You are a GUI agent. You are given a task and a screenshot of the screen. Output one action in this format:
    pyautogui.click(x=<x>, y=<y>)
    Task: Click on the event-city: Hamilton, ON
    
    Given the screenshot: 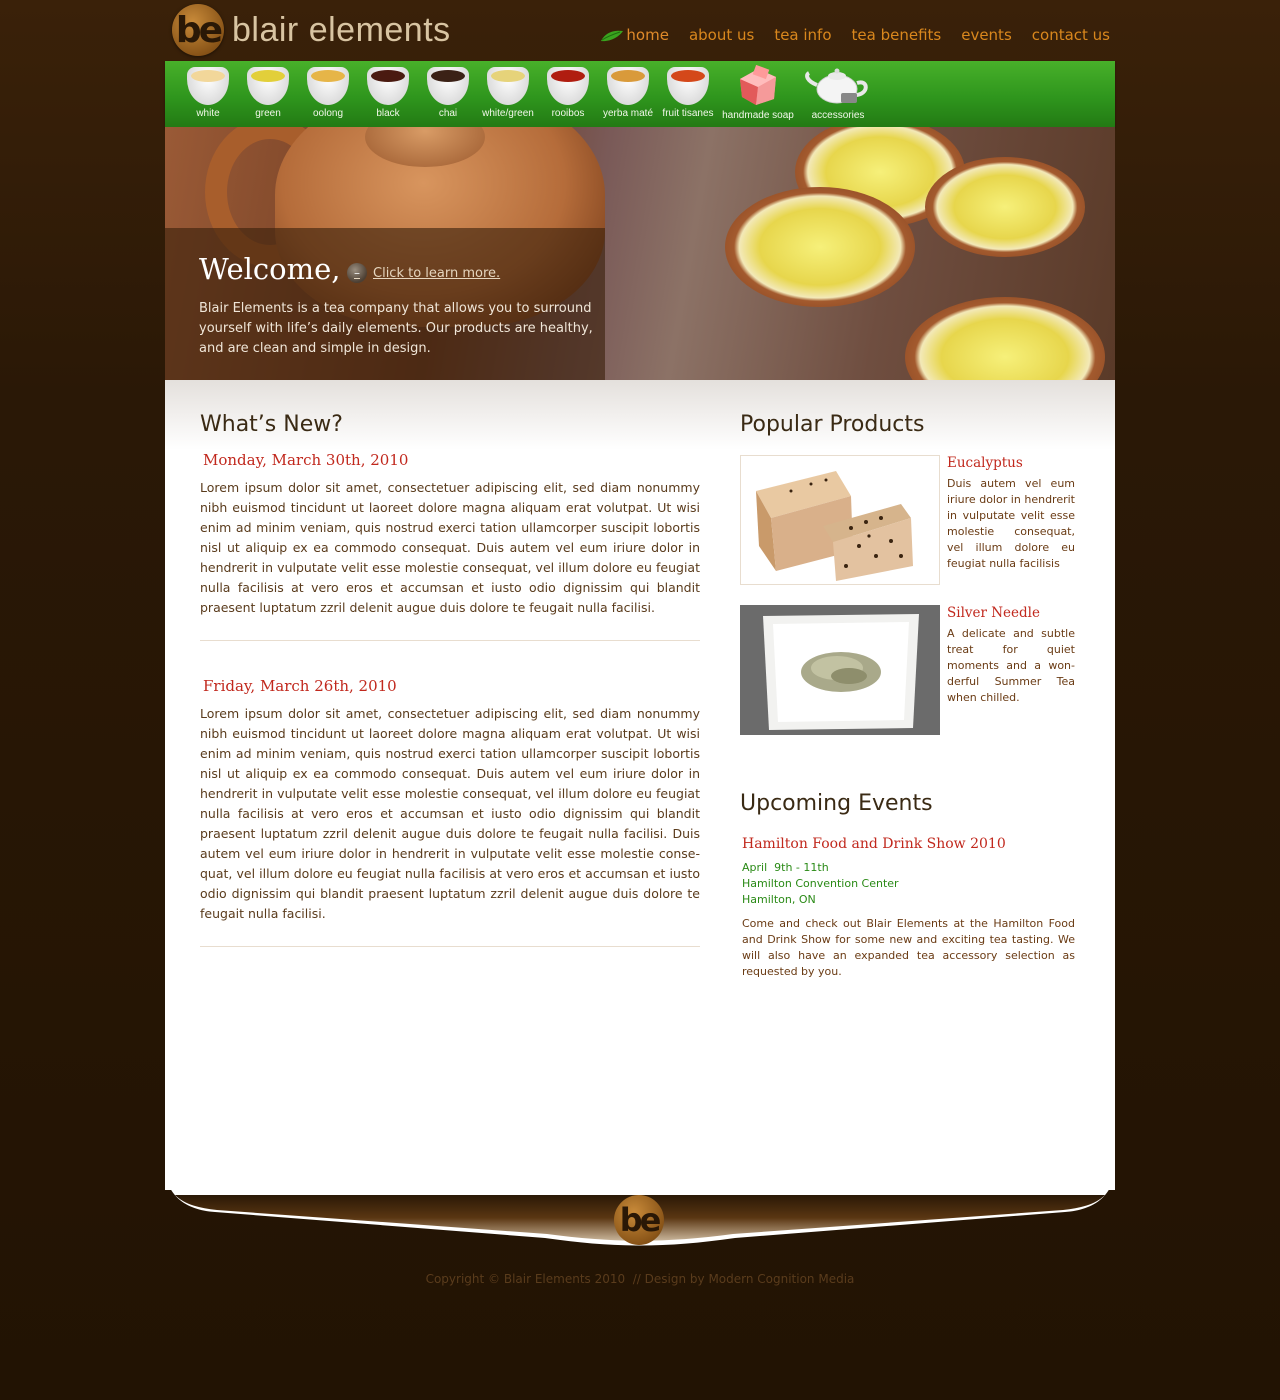 What is the action you would take?
    pyautogui.click(x=779, y=899)
    